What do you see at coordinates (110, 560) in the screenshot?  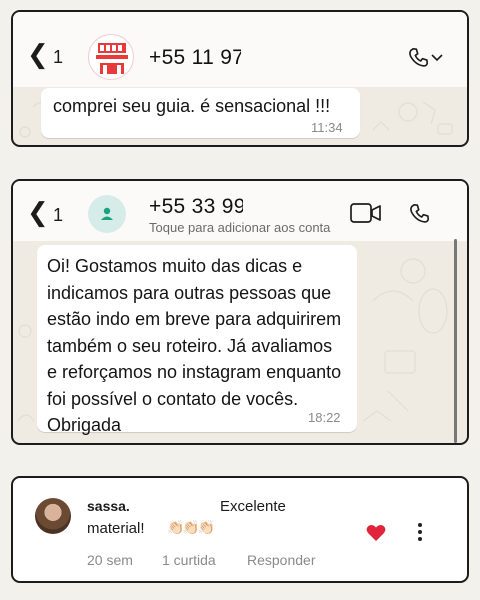 I see `comment-age: 20 sem` at bounding box center [110, 560].